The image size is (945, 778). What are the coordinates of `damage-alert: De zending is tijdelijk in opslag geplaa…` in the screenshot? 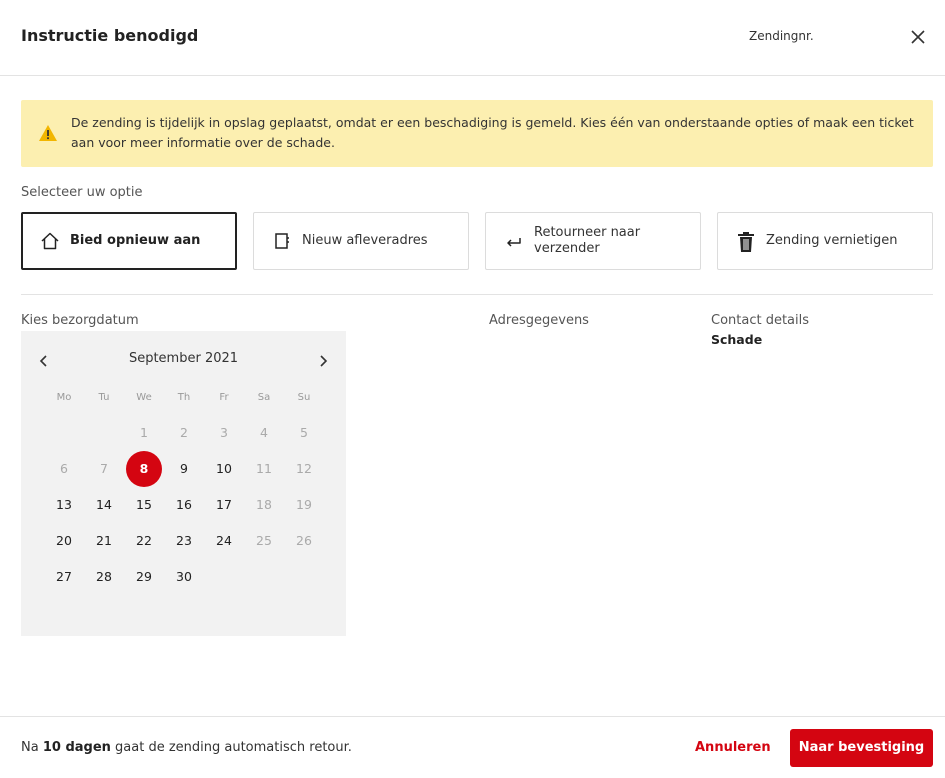 It's located at (477, 133).